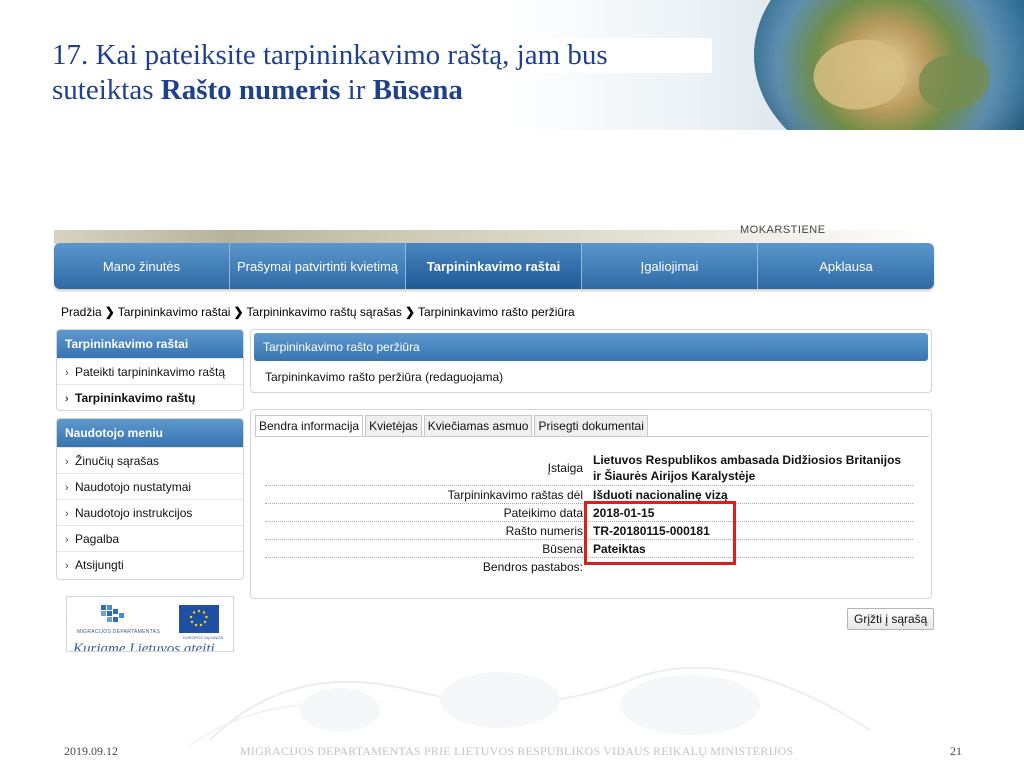 The height and width of the screenshot is (768, 1024). Describe the element at coordinates (478, 426) in the screenshot. I see `tab-invited-person: Kviečiamas asmuo` at that location.